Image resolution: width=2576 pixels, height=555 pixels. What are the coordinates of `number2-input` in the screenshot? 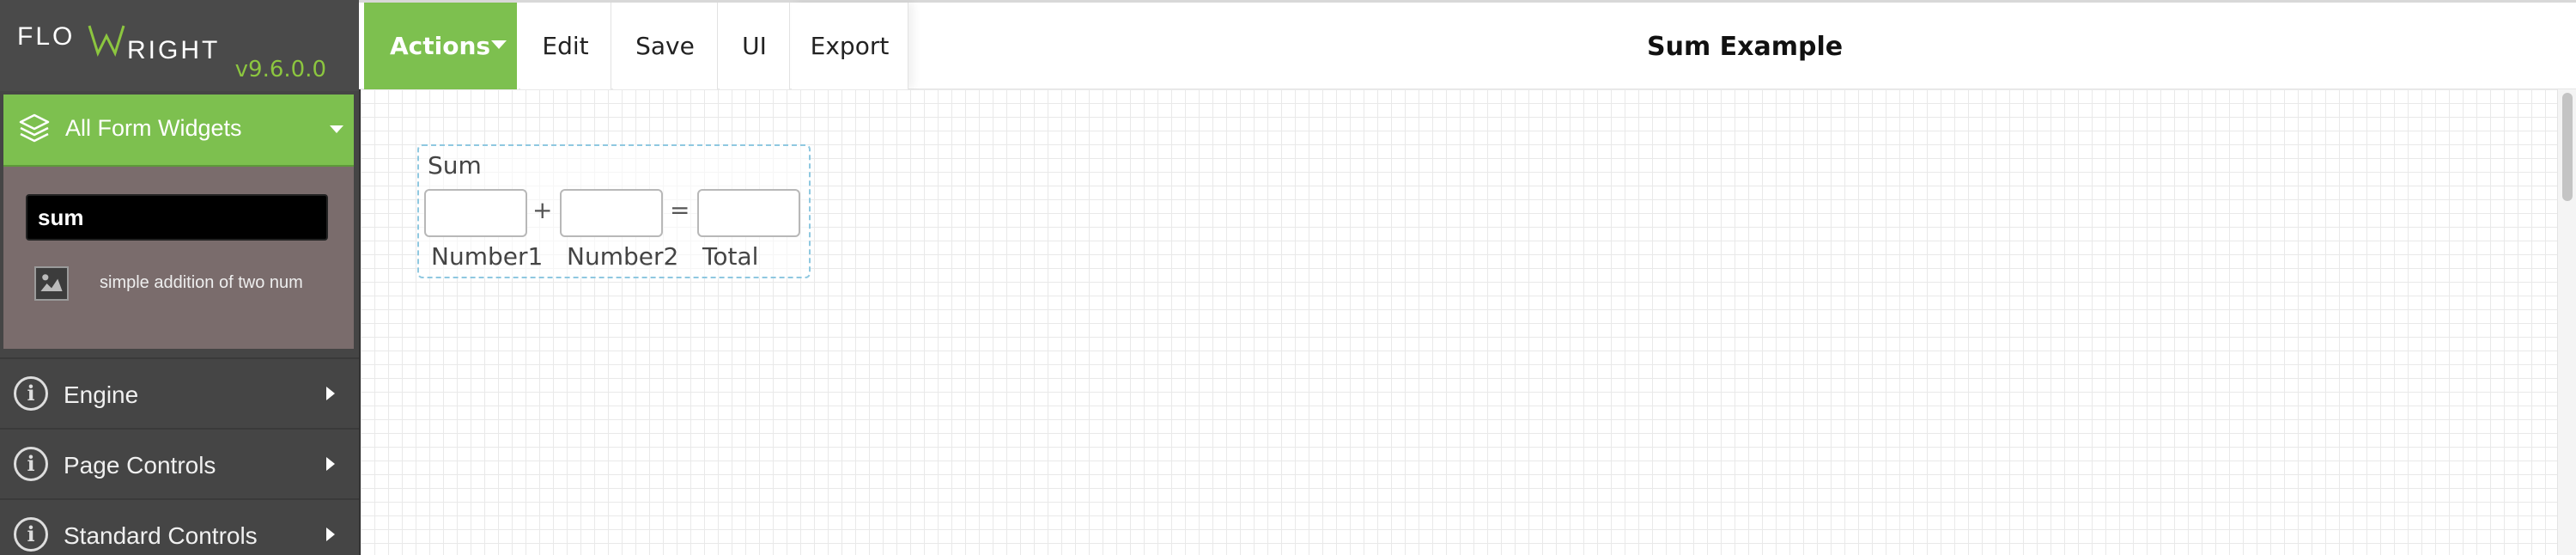 It's located at (611, 213).